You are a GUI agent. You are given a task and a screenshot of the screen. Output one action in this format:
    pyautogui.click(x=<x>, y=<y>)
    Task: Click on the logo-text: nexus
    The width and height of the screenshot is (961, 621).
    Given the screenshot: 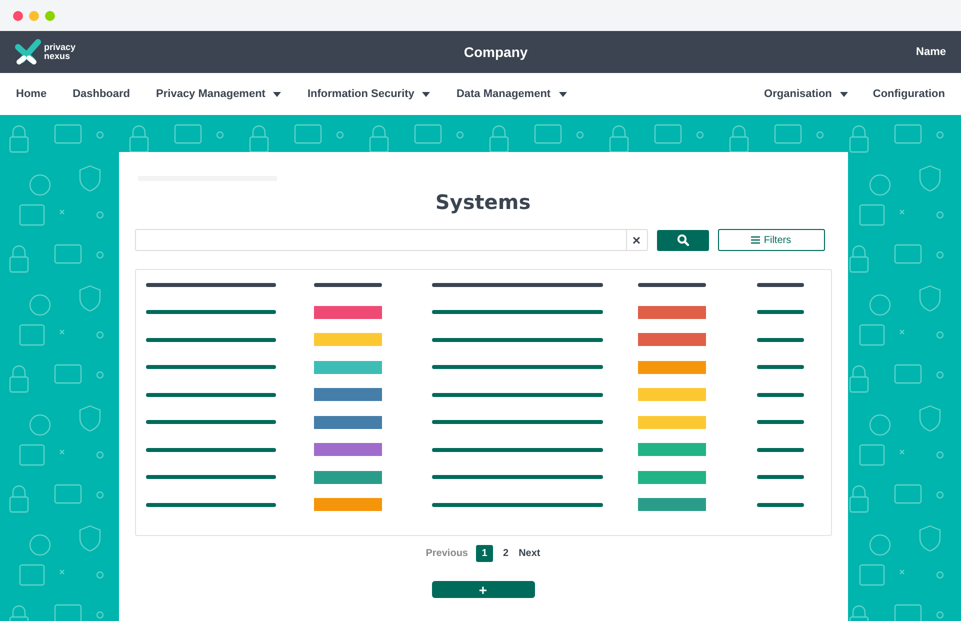 What is the action you would take?
    pyautogui.click(x=57, y=56)
    